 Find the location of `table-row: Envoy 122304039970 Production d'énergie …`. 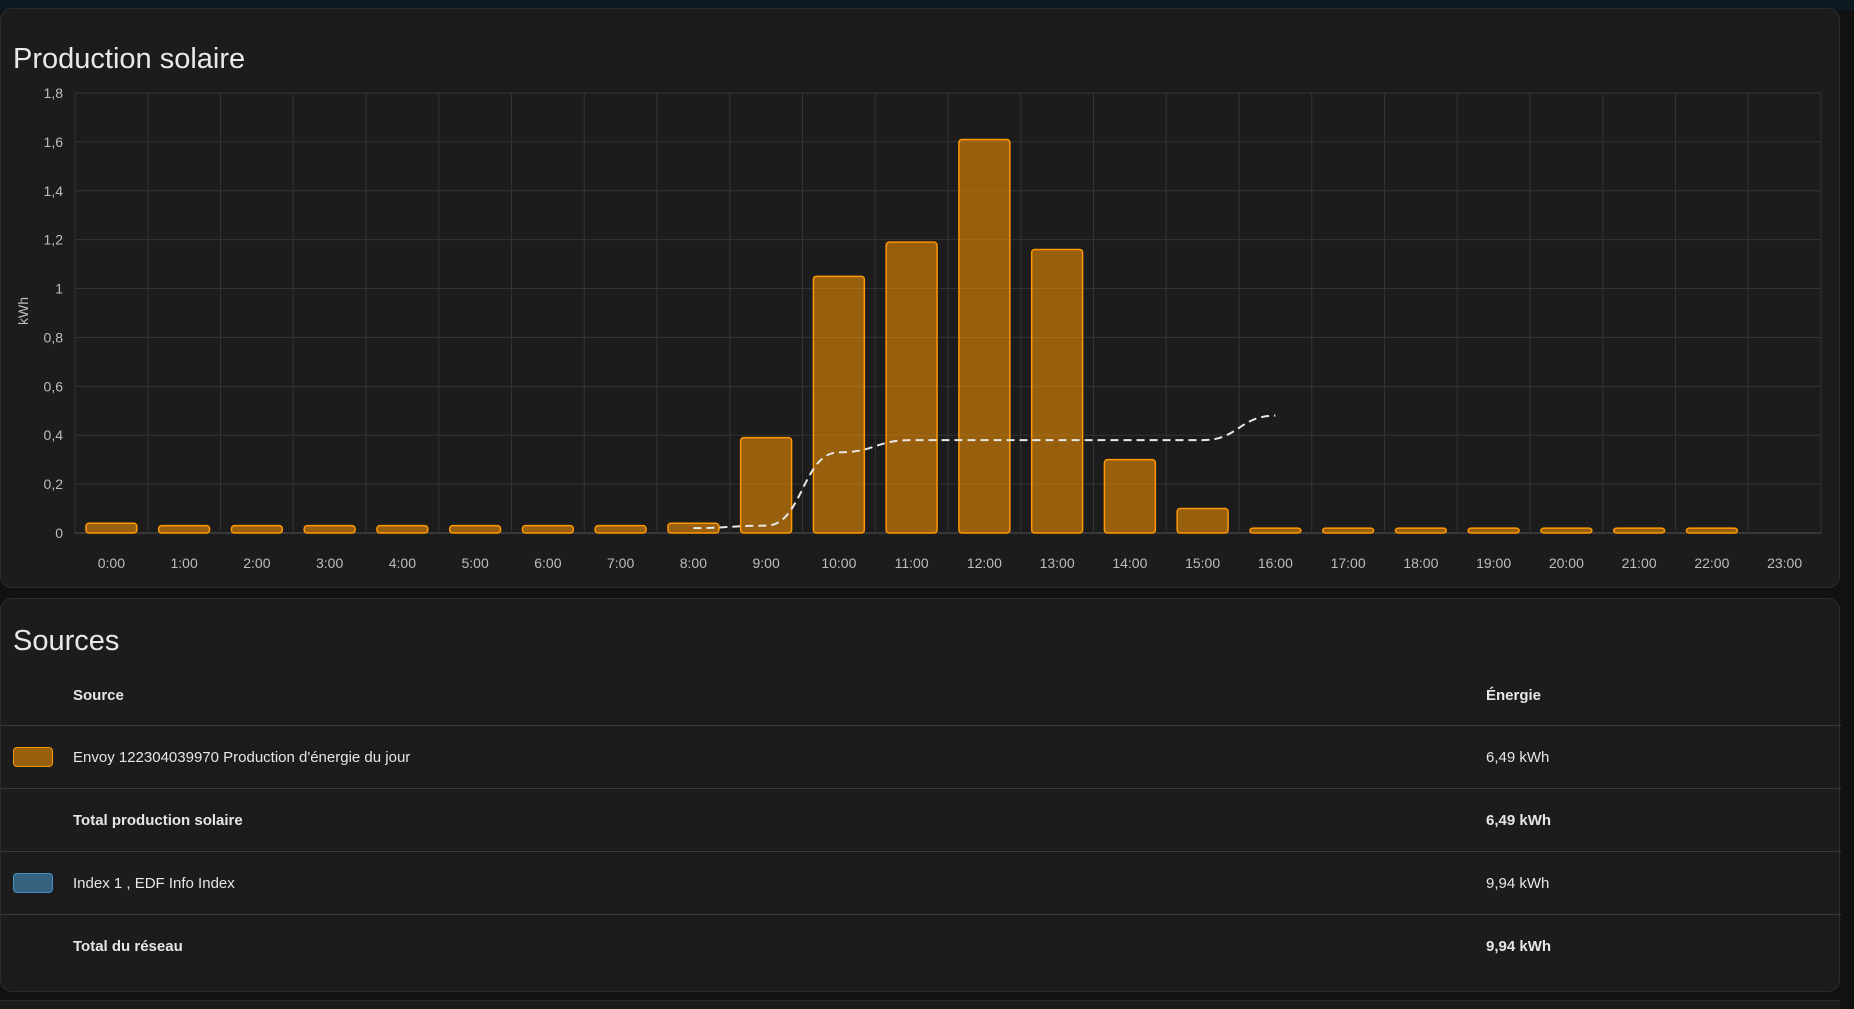

table-row: Envoy 122304039970 Production d'énergie … is located at coordinates (921, 757).